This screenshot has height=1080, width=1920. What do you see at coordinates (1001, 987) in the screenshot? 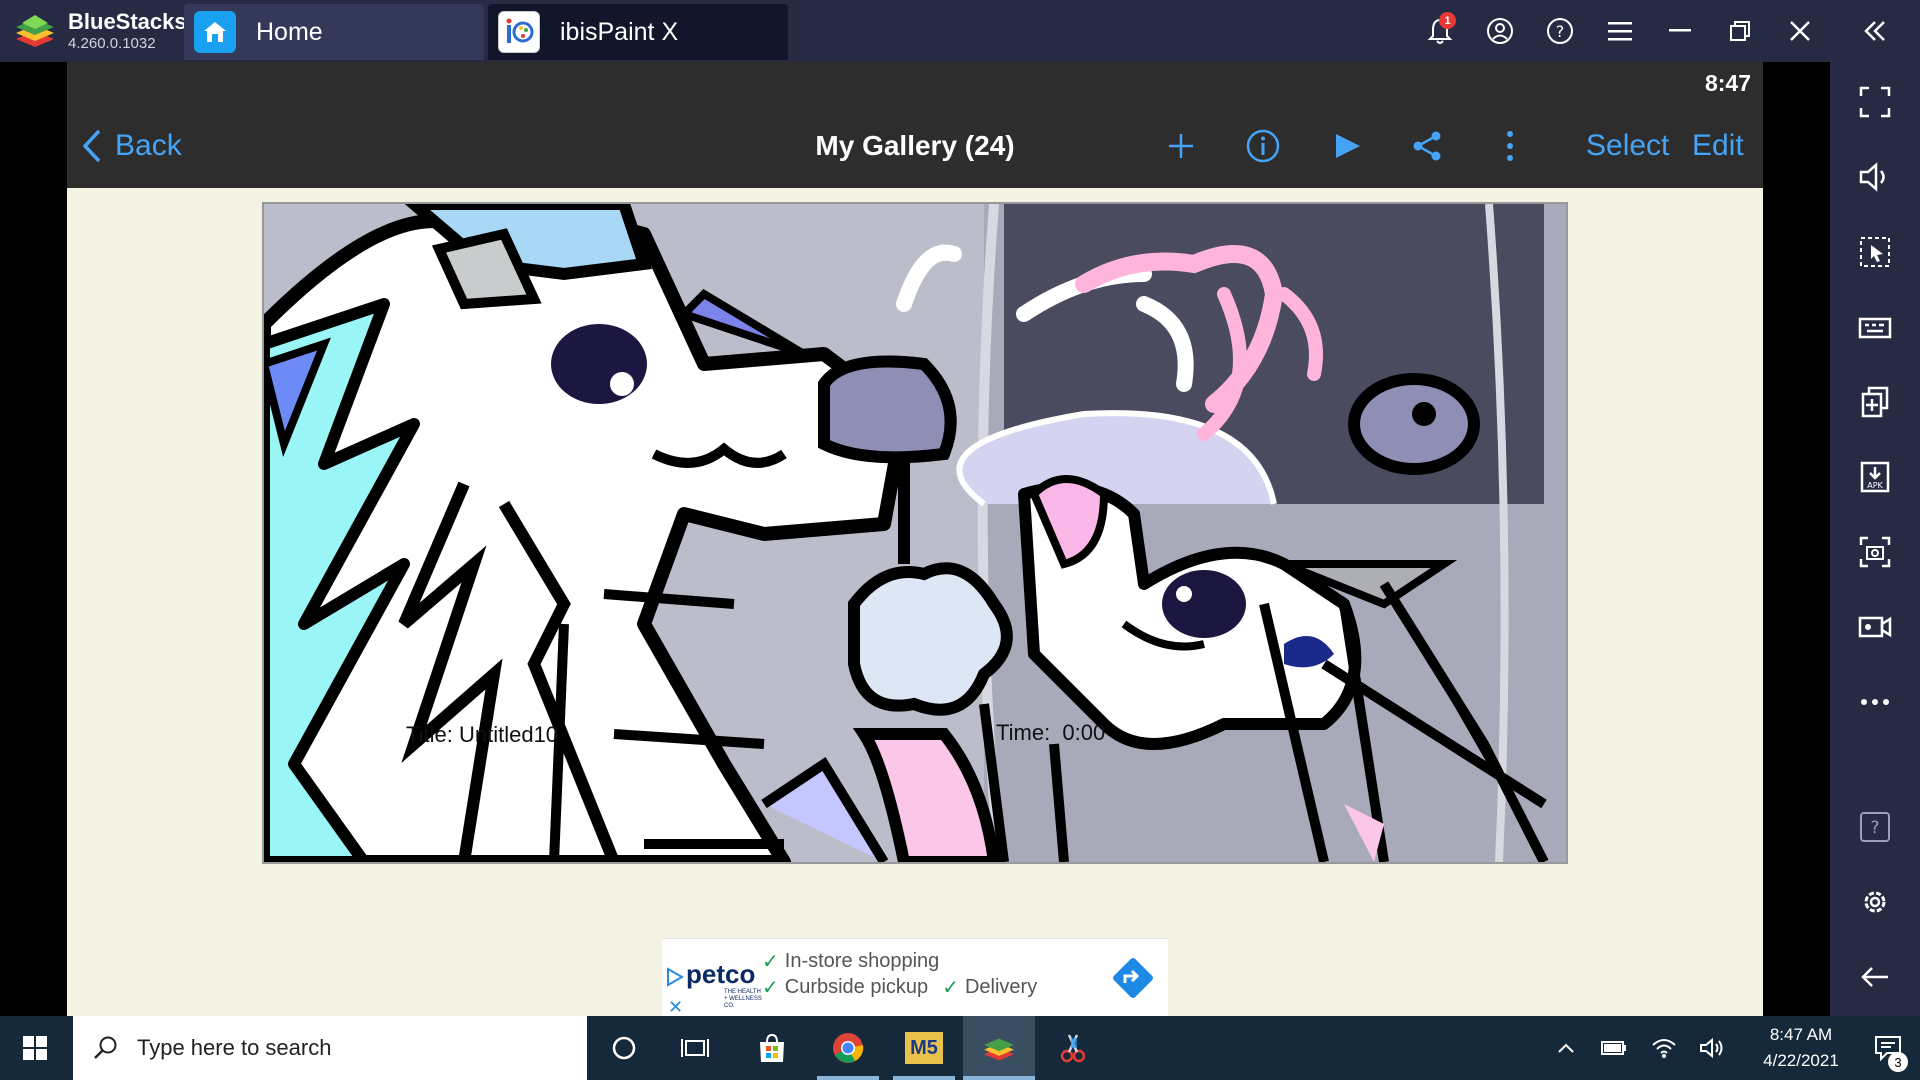
I see `ad-line2b: Delivery` at bounding box center [1001, 987].